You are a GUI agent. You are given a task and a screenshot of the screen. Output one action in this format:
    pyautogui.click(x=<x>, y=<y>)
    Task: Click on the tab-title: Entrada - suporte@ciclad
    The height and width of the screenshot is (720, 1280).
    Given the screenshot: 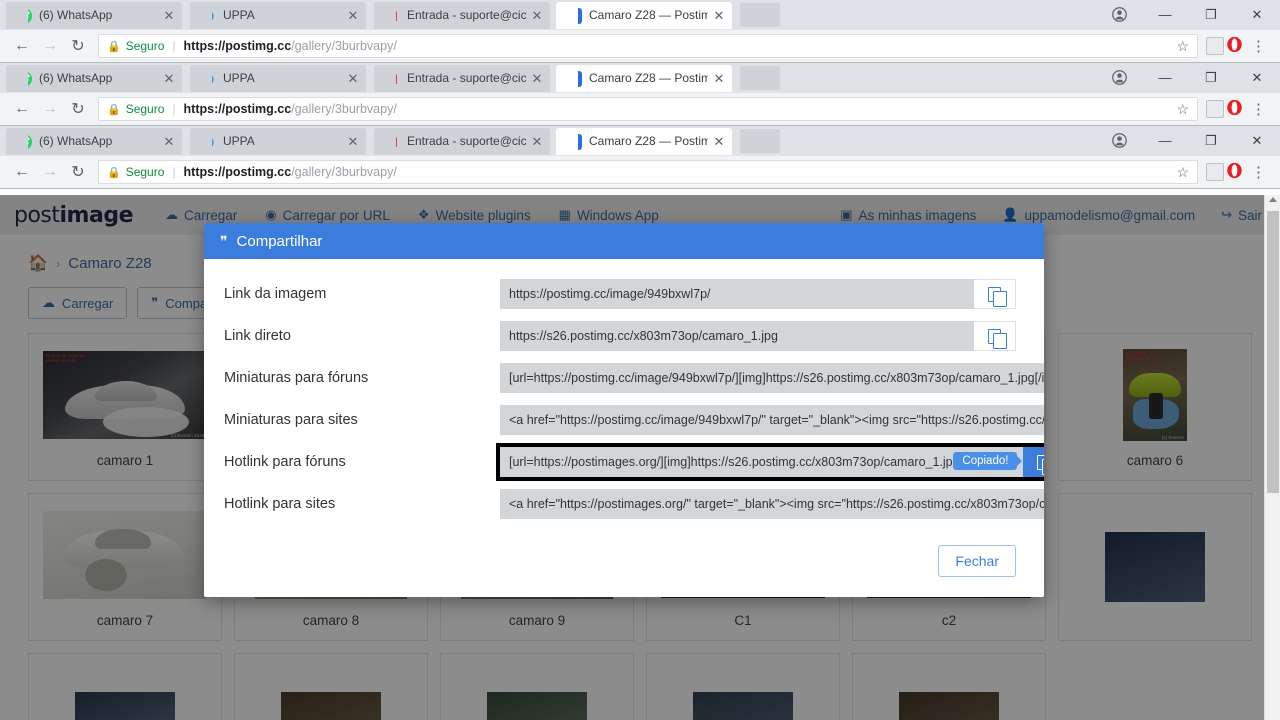 What is the action you would take?
    pyautogui.click(x=466, y=141)
    